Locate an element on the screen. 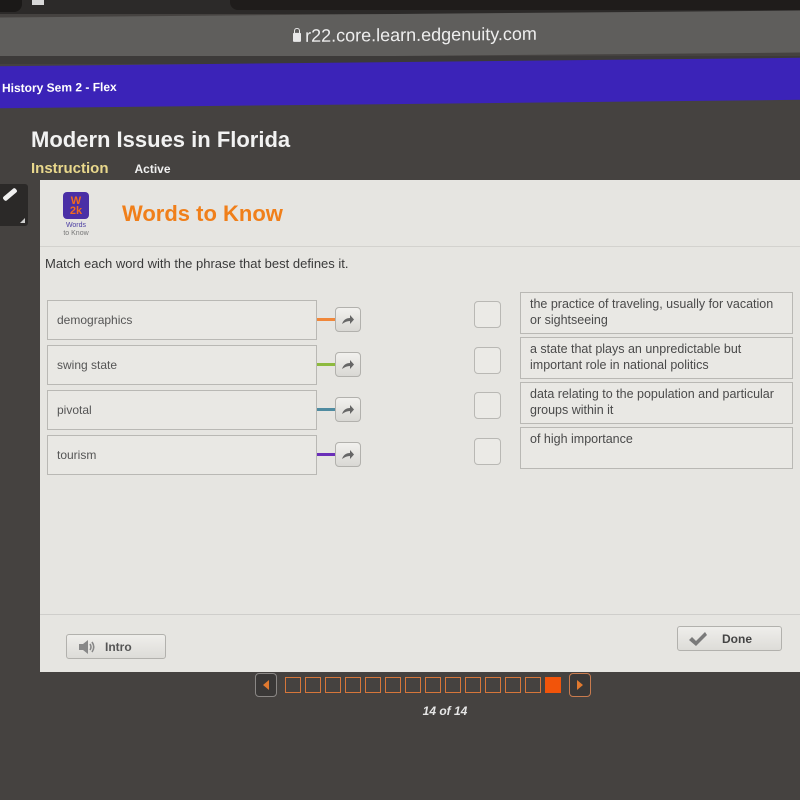 The height and width of the screenshot is (800, 800). activity-title: Words to Know is located at coordinates (202, 213).